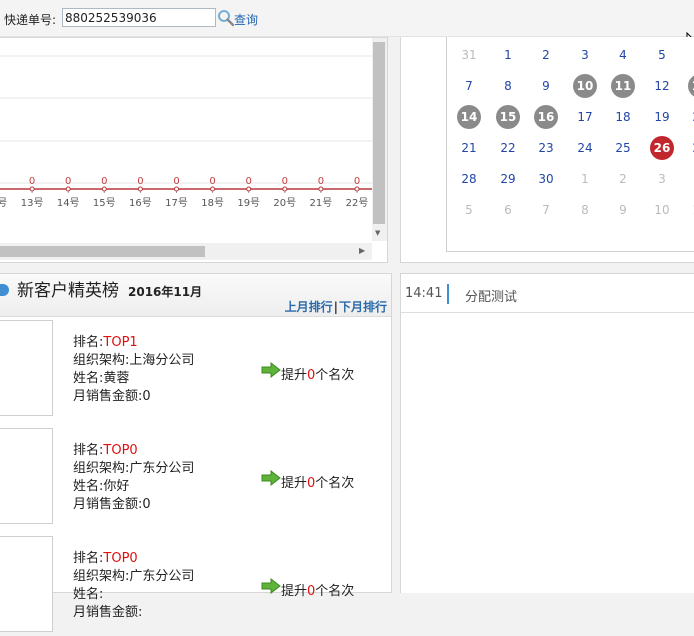 Image resolution: width=694 pixels, height=636 pixels. What do you see at coordinates (508, 210) in the screenshot?
I see `calendar-day: 6` at bounding box center [508, 210].